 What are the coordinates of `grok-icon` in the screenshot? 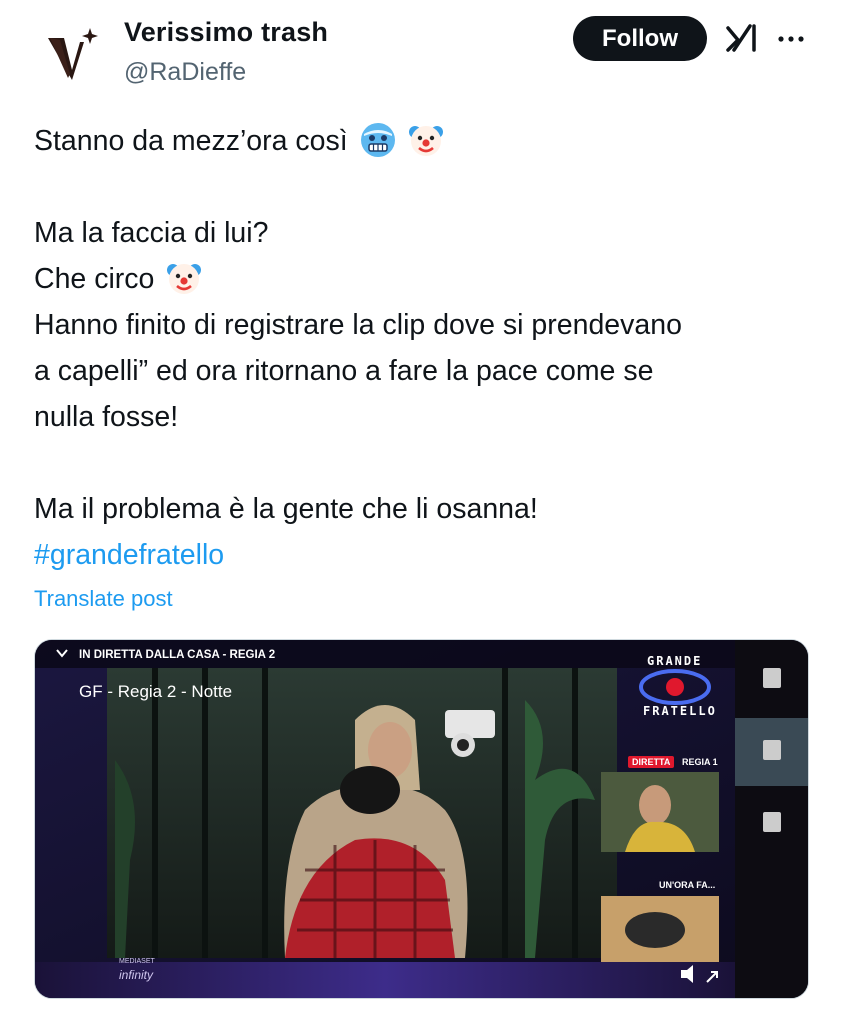 It's located at (742, 38).